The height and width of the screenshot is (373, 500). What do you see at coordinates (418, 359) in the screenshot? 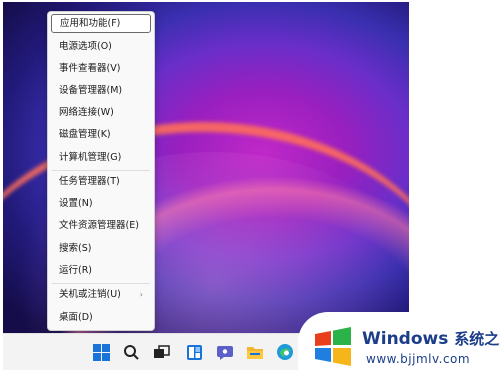
I see `watermark-url: www.bjjmlv.com` at bounding box center [418, 359].